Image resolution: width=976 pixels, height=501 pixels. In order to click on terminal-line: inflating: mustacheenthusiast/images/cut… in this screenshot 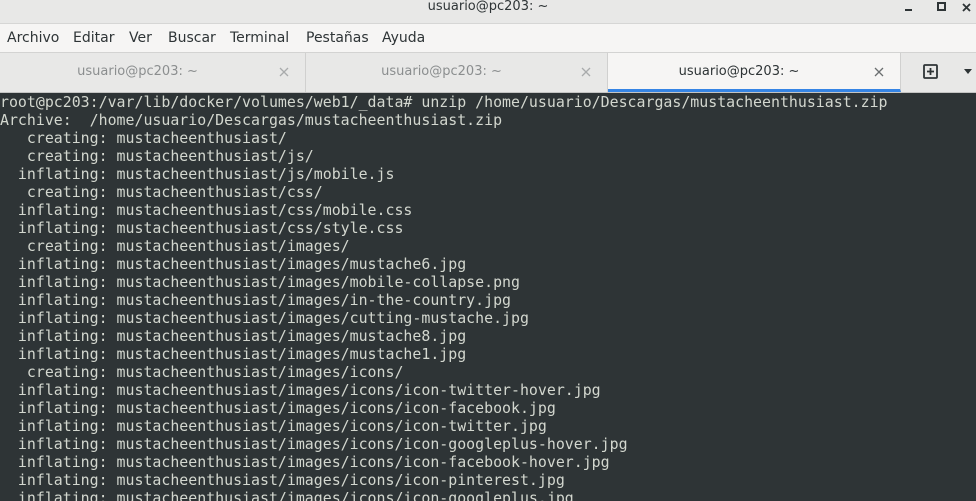, I will do `click(264, 318)`.